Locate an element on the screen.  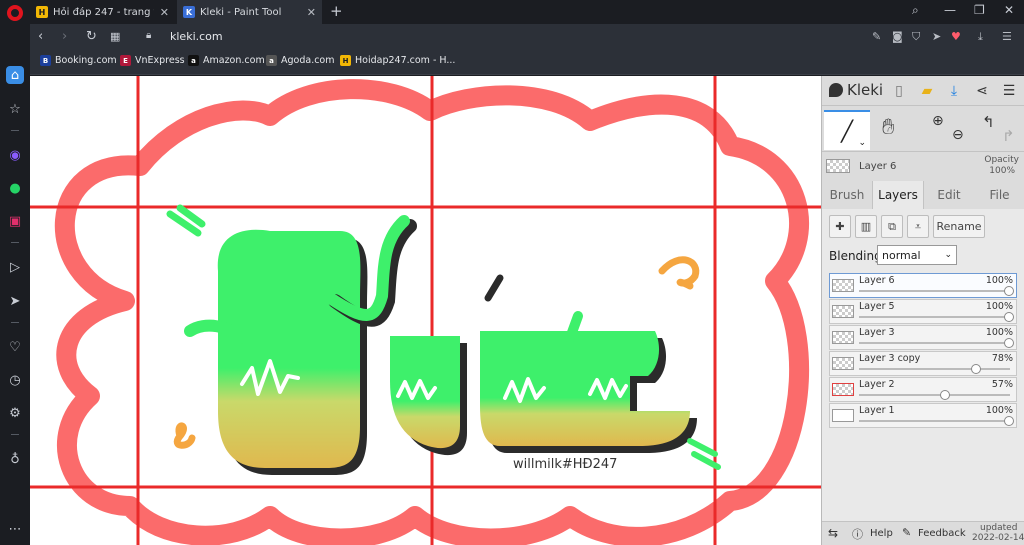
minimize-icon: — is located at coordinates (950, 10).